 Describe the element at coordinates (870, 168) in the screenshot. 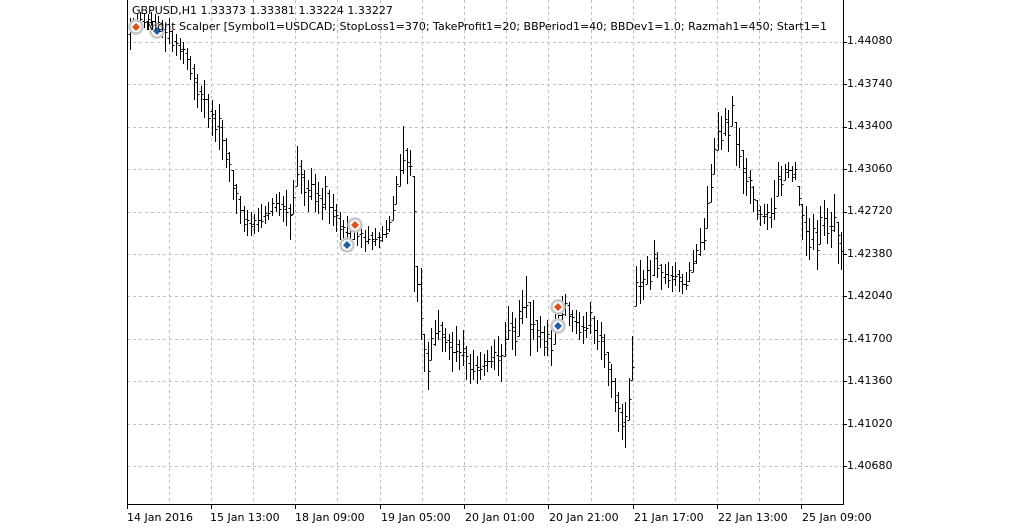

I see `price-label: 1.43060` at that location.